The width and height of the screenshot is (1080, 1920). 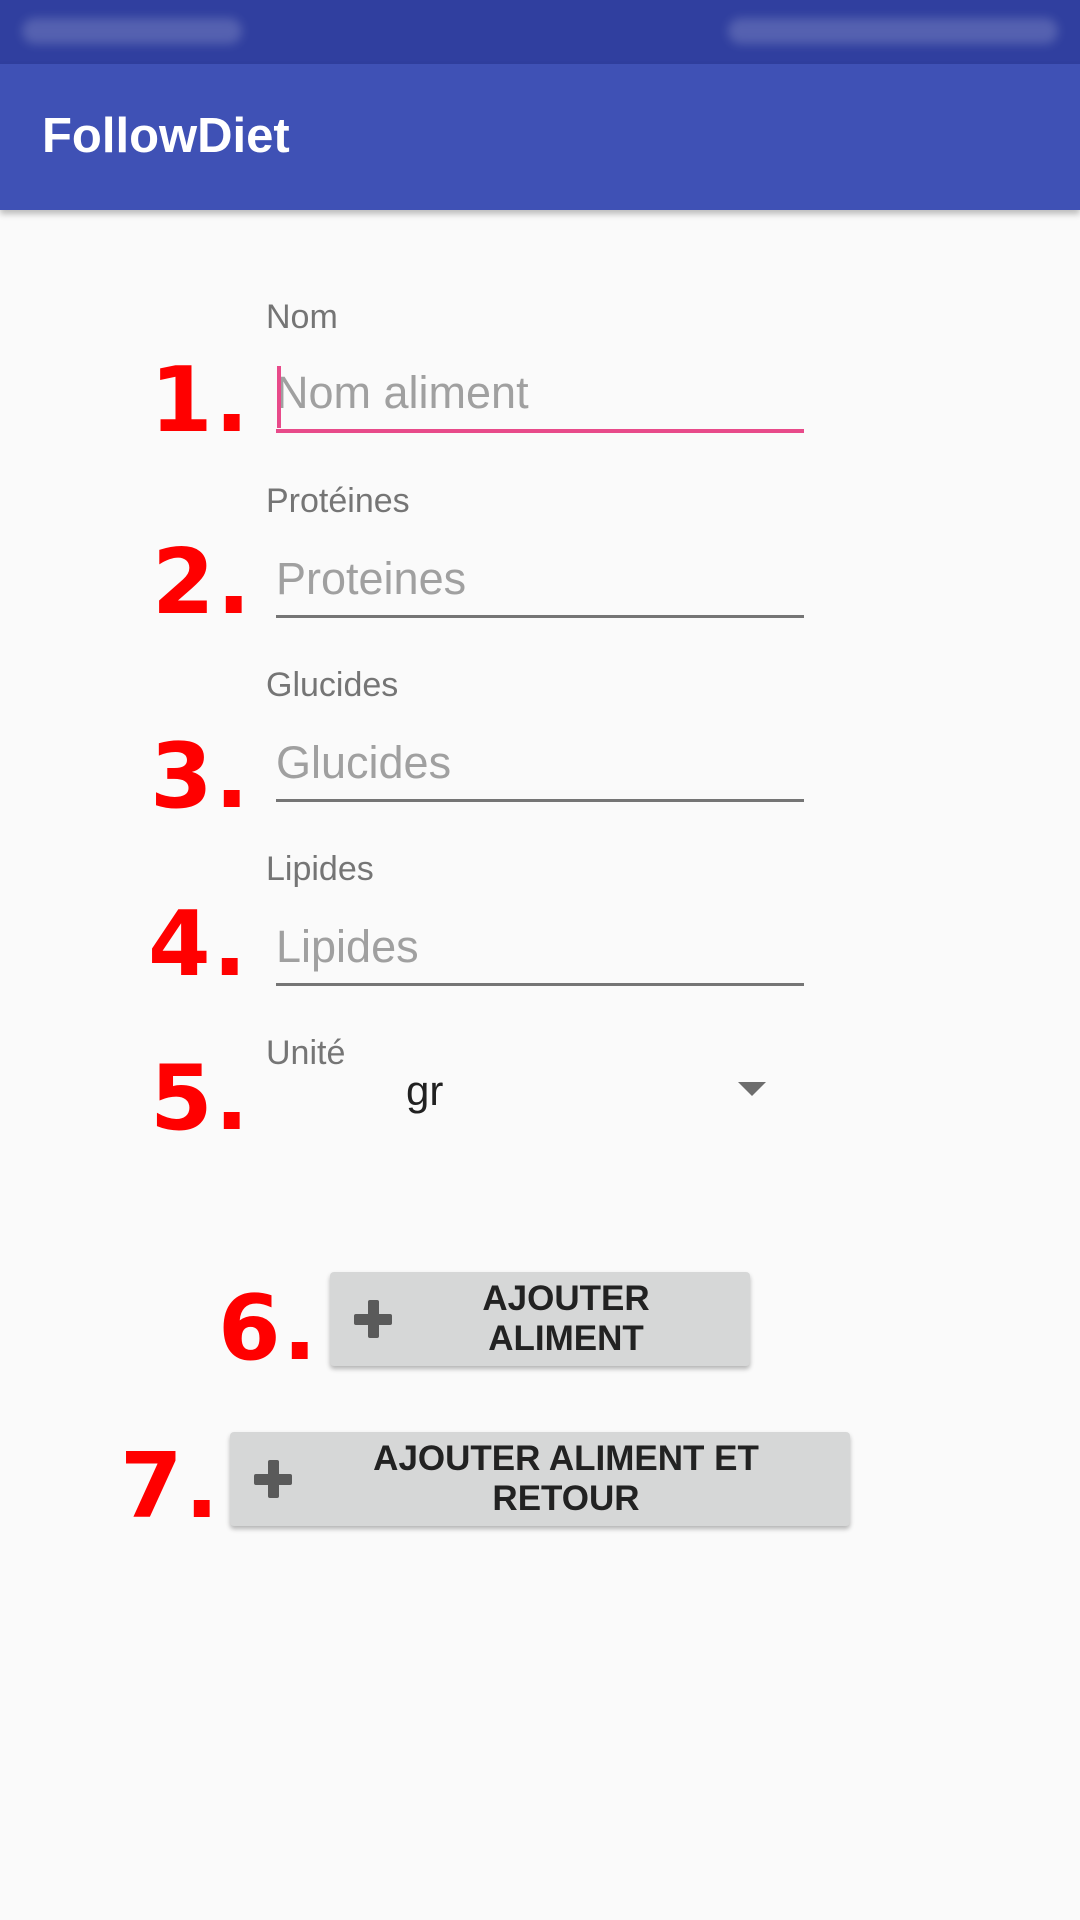 I want to click on app-bar: FollowDiet, so click(x=540, y=137).